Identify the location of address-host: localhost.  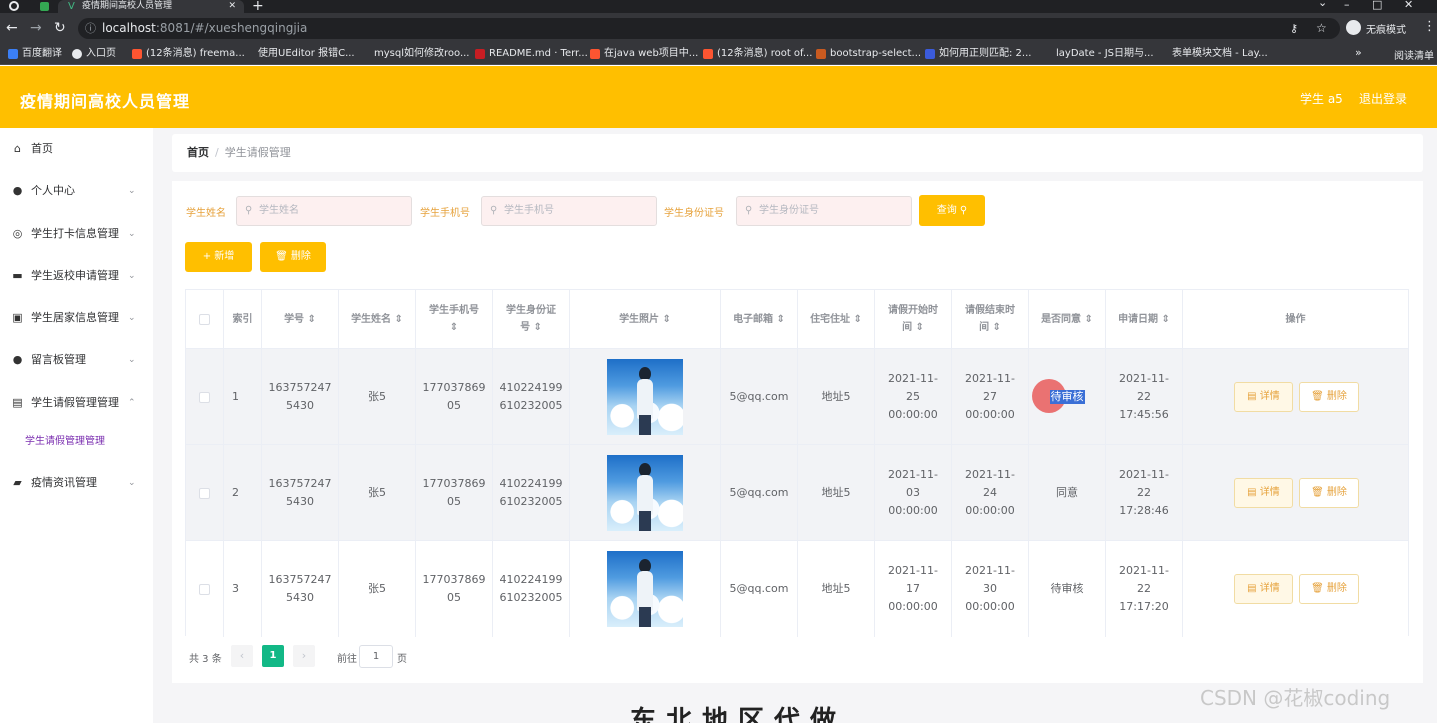
(129, 28).